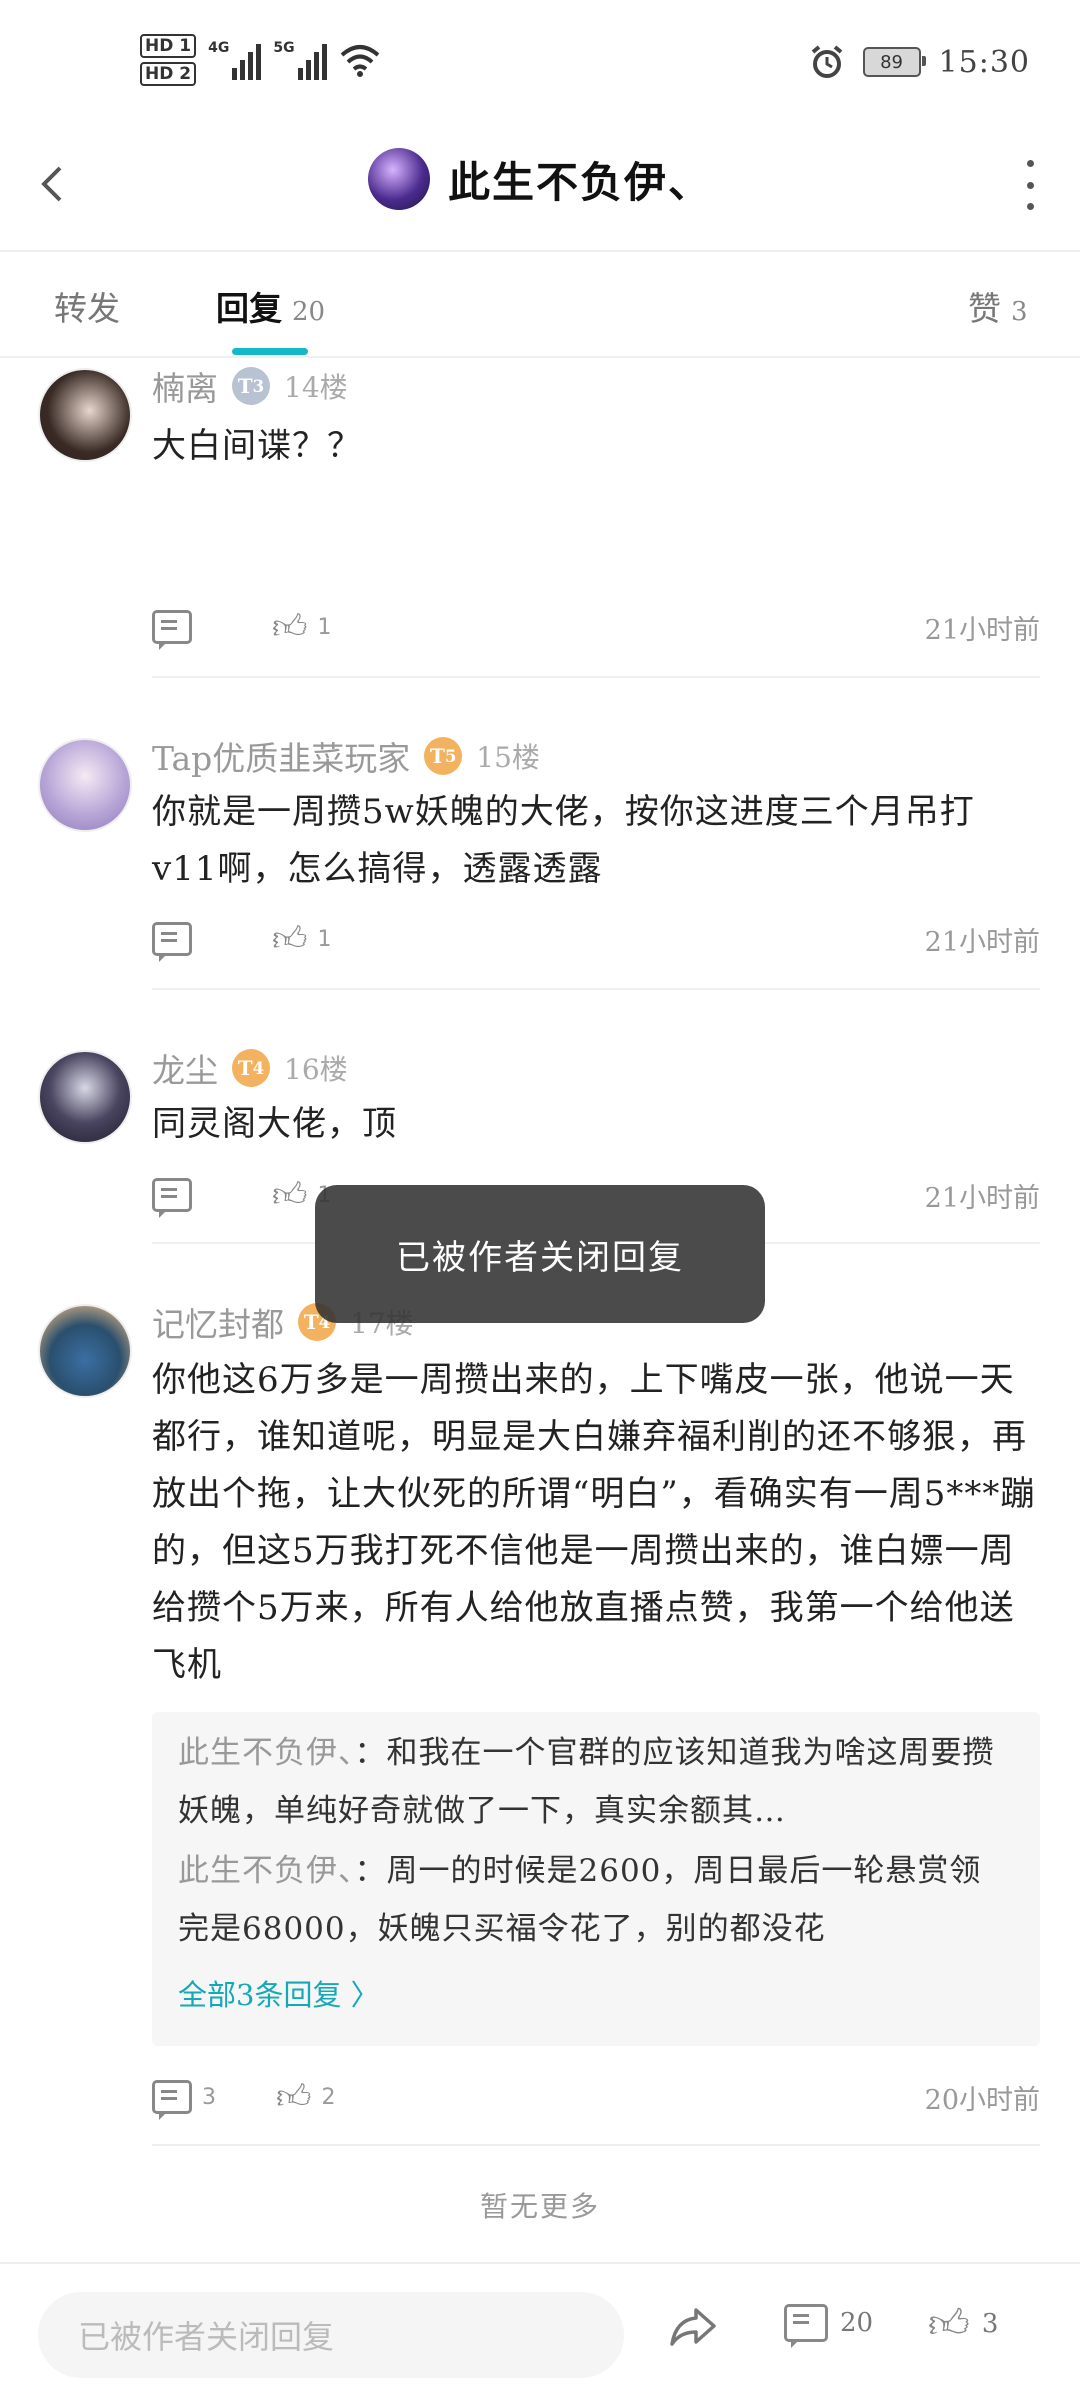 Image resolution: width=1080 pixels, height=2402 pixels. I want to click on signal-4g-icon: 4G, so click(235, 60).